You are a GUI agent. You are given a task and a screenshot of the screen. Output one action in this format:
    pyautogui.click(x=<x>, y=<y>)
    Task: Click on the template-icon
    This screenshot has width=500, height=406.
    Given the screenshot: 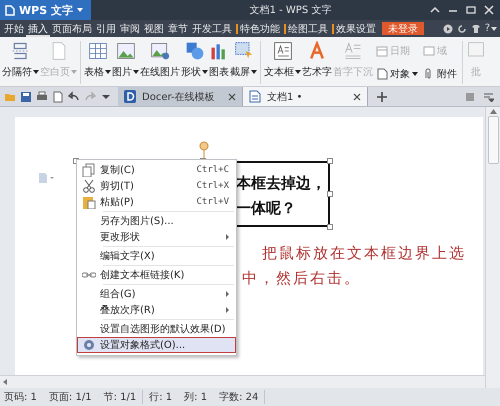 What is the action you would take?
    pyautogui.click(x=130, y=96)
    